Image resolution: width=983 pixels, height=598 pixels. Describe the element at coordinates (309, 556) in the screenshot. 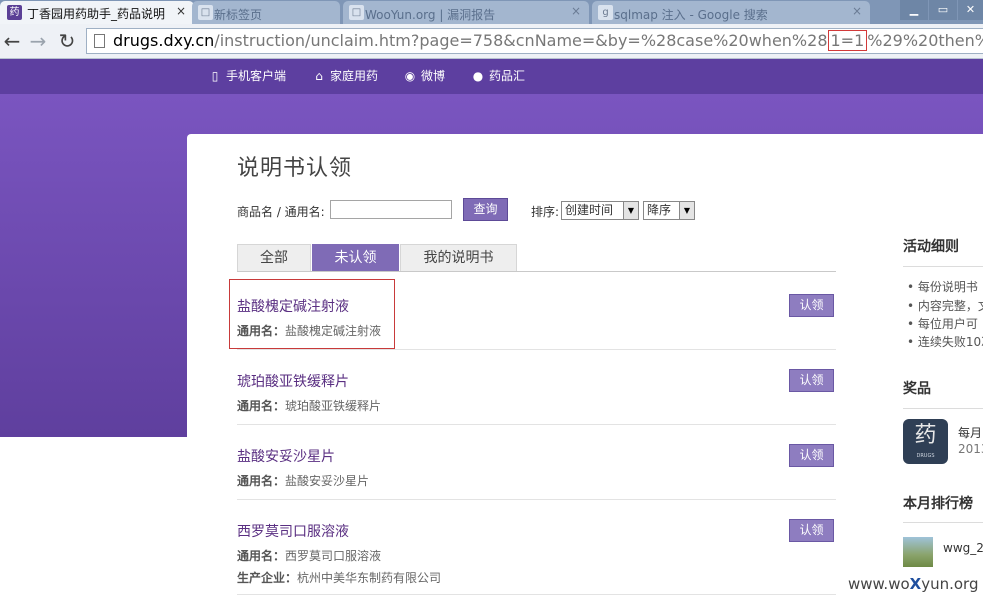

I see `generic-name: 通用名：西罗莫司口服溶液` at that location.